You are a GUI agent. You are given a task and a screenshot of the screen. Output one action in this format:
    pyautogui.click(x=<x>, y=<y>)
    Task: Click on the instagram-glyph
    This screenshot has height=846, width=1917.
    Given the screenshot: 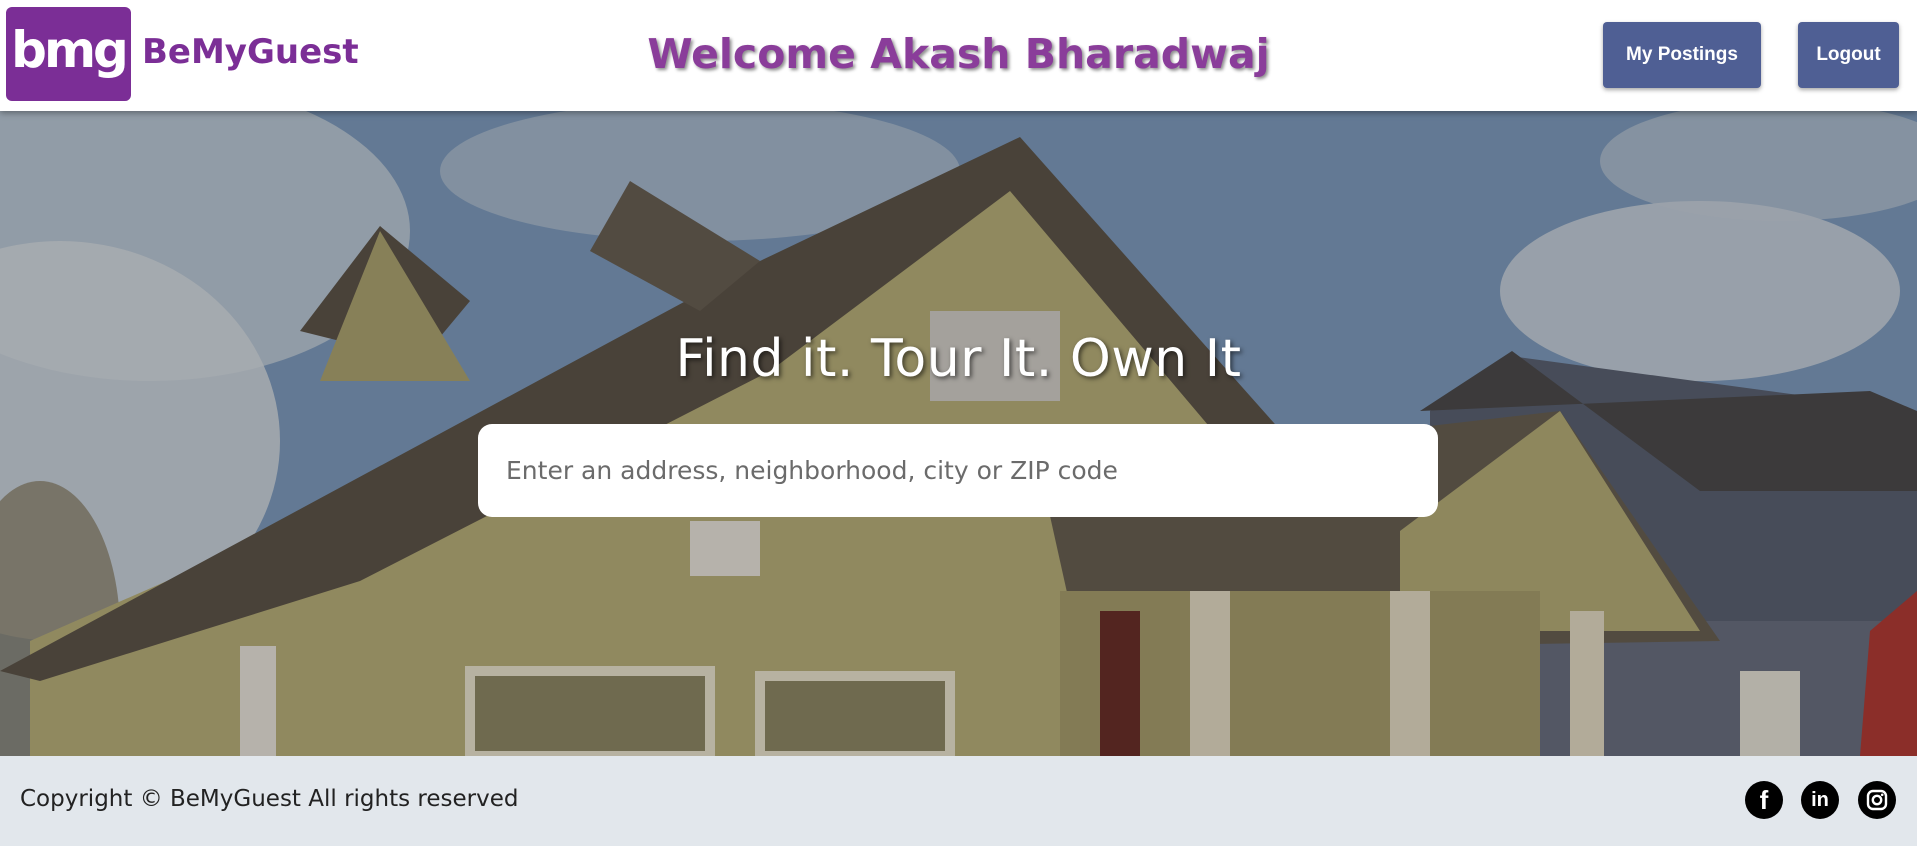 What is the action you would take?
    pyautogui.click(x=1877, y=800)
    